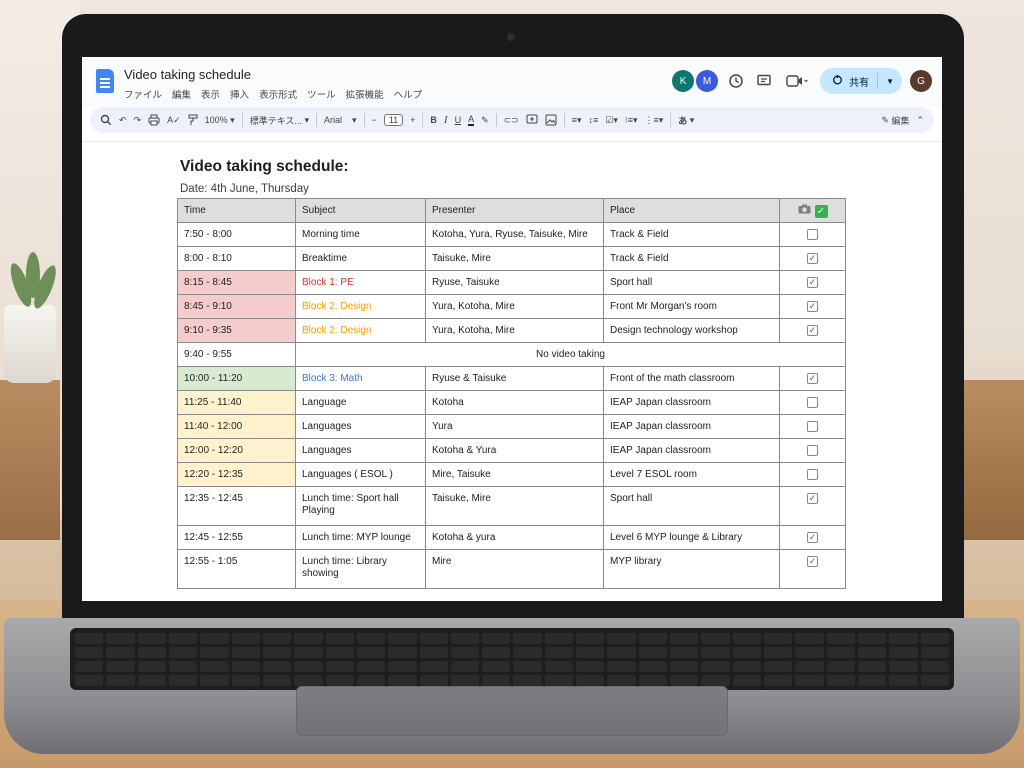 The width and height of the screenshot is (1024, 768). What do you see at coordinates (471, 120) in the screenshot?
I see `text-color-icon: A` at bounding box center [471, 120].